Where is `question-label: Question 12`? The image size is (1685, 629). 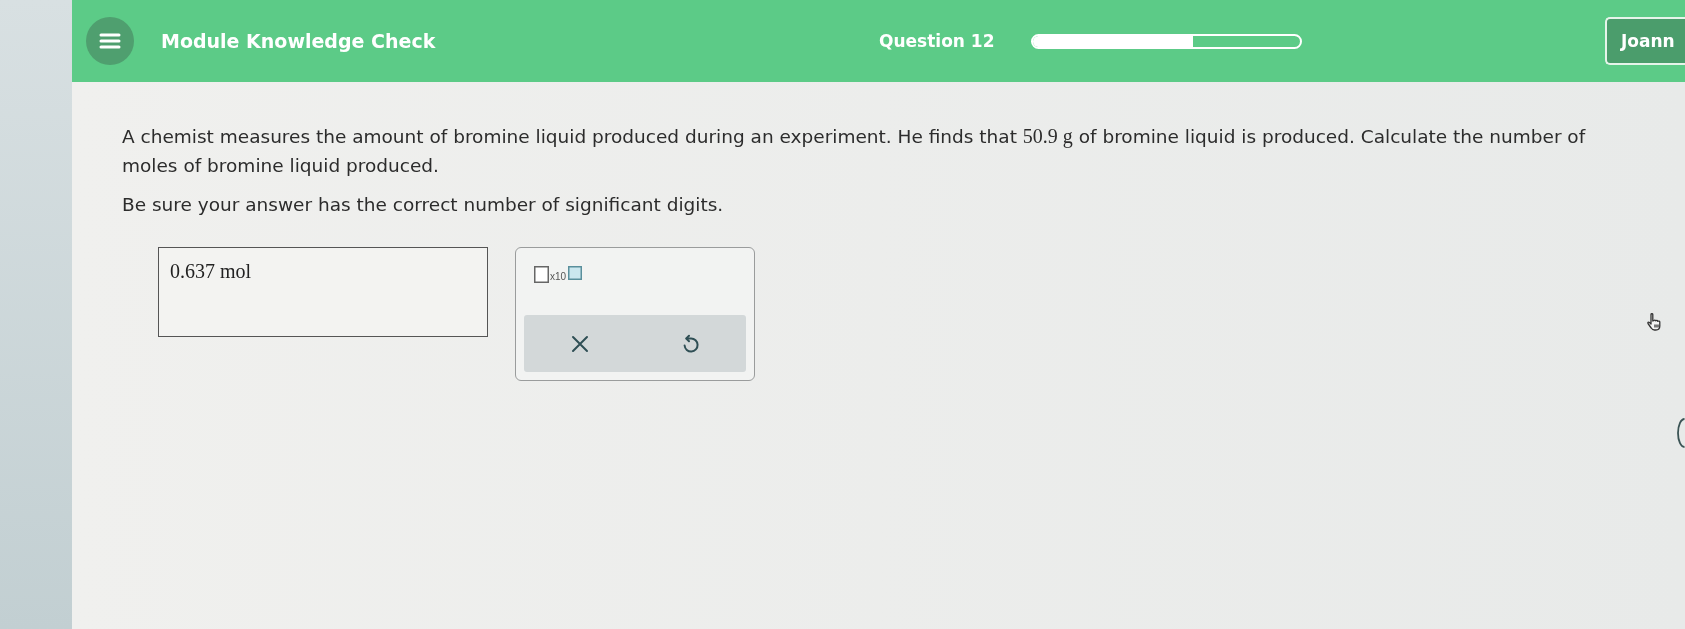 question-label: Question 12 is located at coordinates (936, 41).